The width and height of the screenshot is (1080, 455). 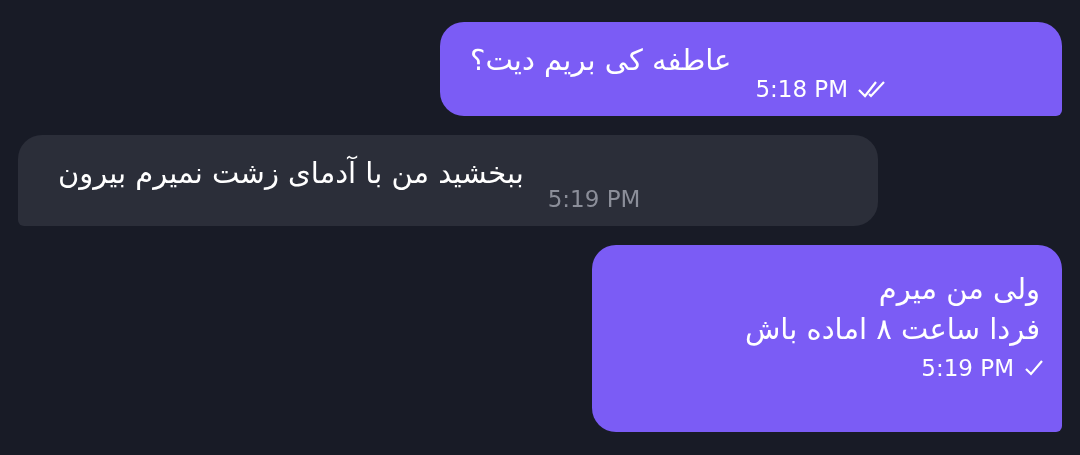 What do you see at coordinates (601, 60) in the screenshot?
I see `message-text: عاطفه کی بریم دیت؟` at bounding box center [601, 60].